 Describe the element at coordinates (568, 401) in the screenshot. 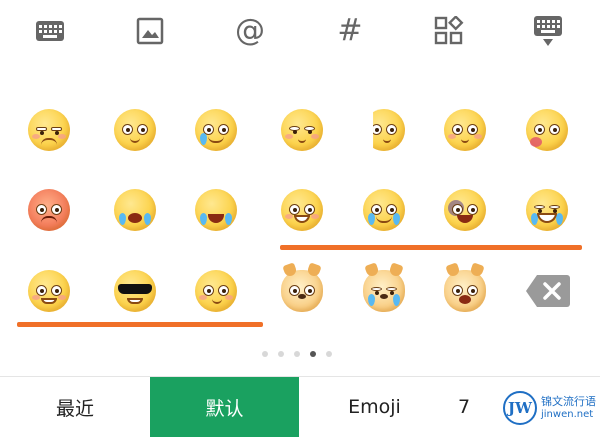

I see `watermark-name: 锦文流行语` at that location.